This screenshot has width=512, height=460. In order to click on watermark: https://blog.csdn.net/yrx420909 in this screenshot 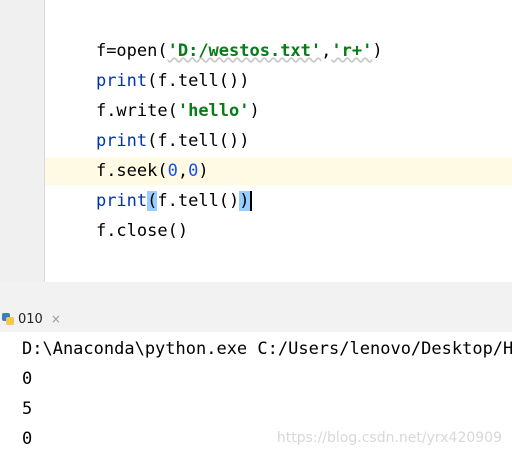, I will do `click(389, 438)`.